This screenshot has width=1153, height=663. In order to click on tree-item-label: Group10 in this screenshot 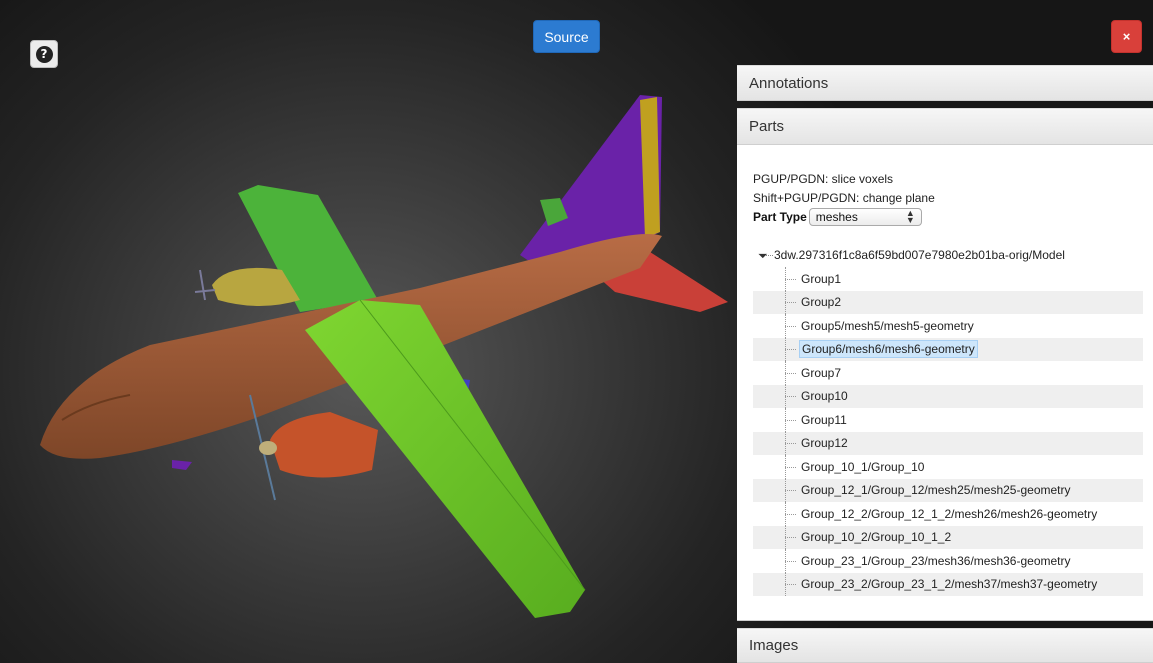, I will do `click(824, 396)`.